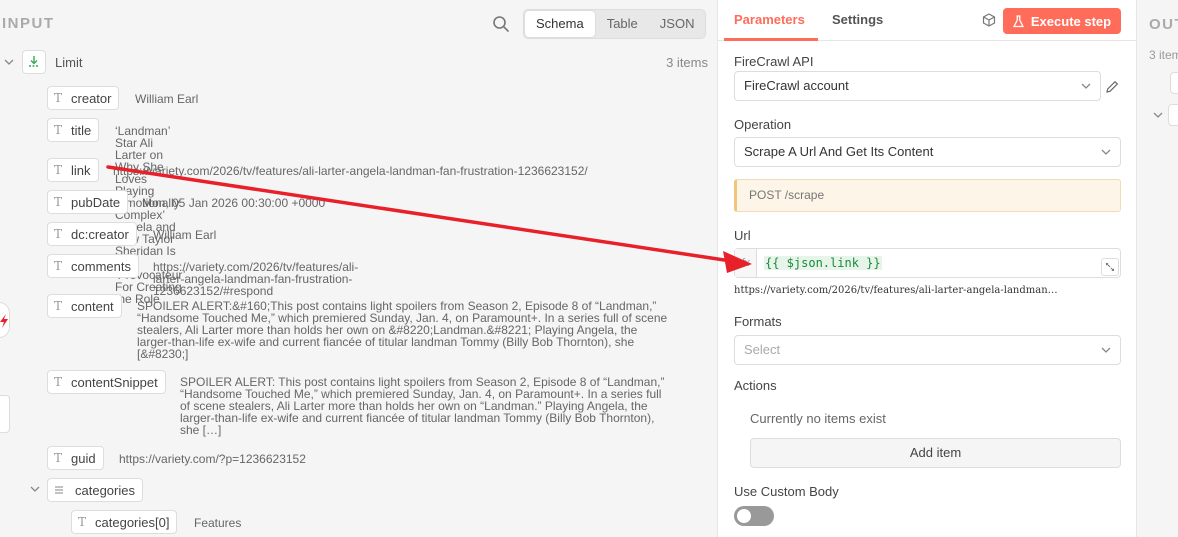  Describe the element at coordinates (927, 195) in the screenshot. I see `endpoint-notice: POST /scrape` at that location.